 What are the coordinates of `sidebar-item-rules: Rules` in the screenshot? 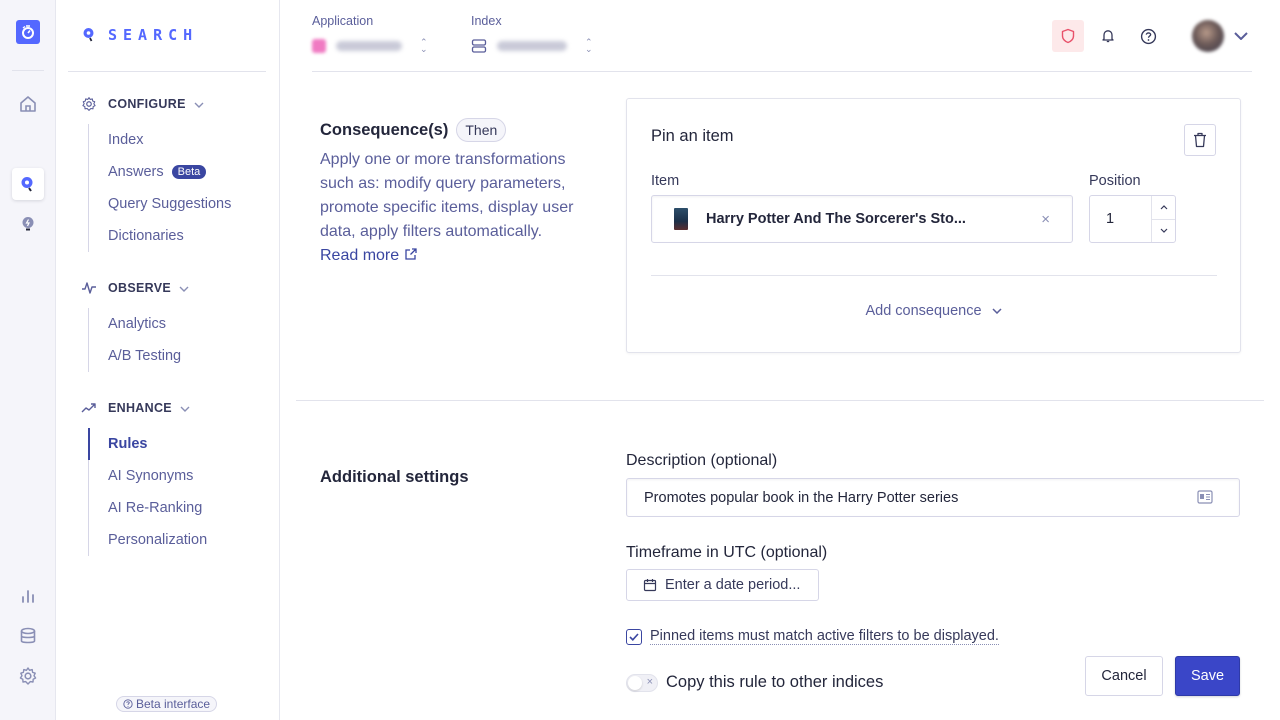 It's located at (179, 444).